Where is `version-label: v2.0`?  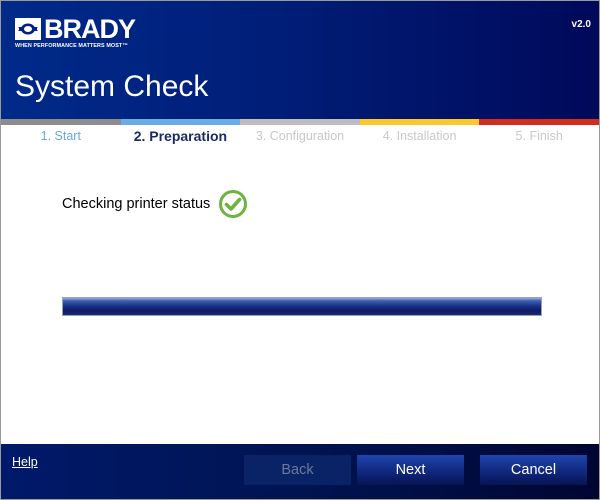
version-label: v2.0 is located at coordinates (581, 24).